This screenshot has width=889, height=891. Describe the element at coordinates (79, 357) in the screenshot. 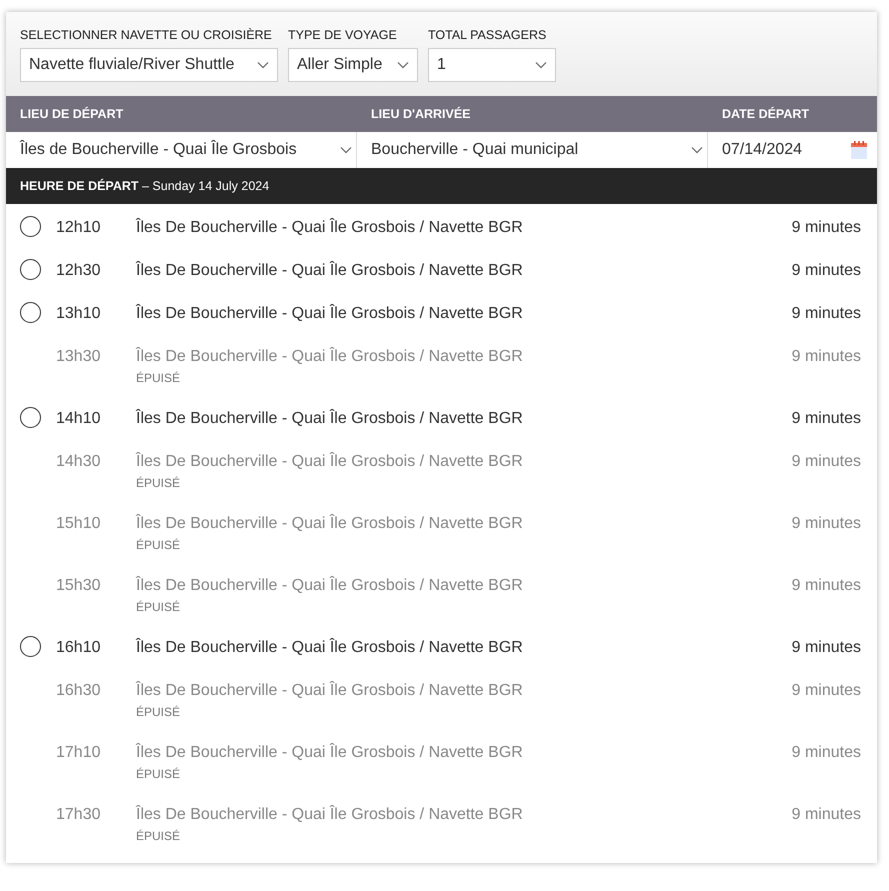

I see `departure-time: 13h30` at that location.